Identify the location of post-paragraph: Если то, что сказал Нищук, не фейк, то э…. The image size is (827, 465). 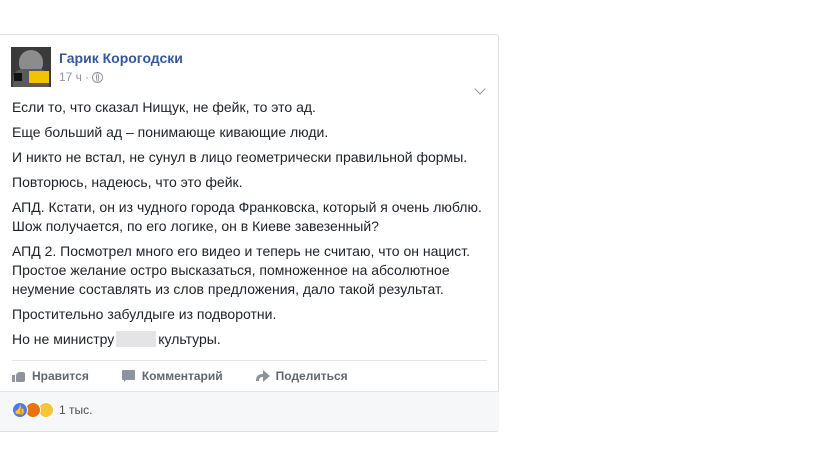
(164, 107).